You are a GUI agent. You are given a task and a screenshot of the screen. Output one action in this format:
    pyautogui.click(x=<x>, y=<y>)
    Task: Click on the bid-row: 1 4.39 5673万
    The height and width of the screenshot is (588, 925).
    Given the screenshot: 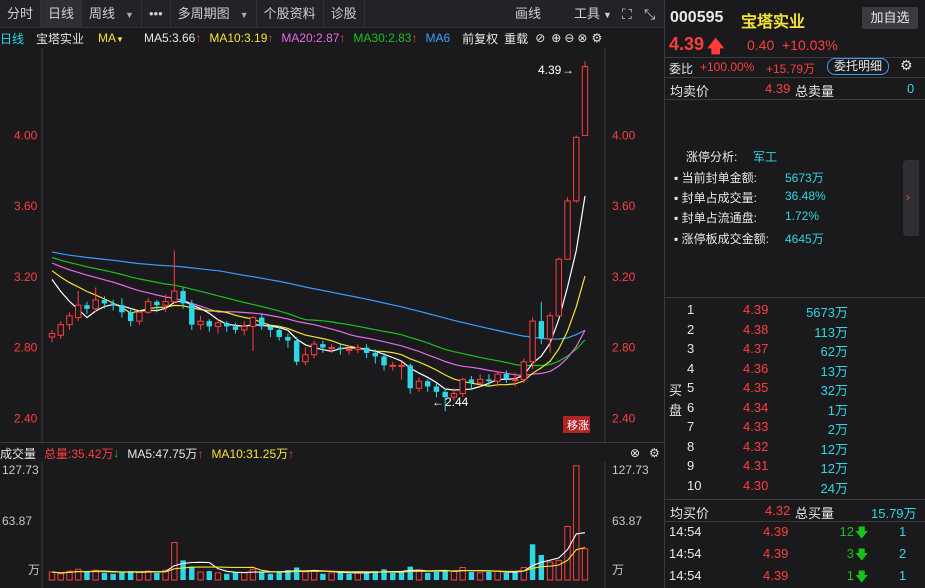 What is the action you would take?
    pyautogui.click(x=795, y=311)
    